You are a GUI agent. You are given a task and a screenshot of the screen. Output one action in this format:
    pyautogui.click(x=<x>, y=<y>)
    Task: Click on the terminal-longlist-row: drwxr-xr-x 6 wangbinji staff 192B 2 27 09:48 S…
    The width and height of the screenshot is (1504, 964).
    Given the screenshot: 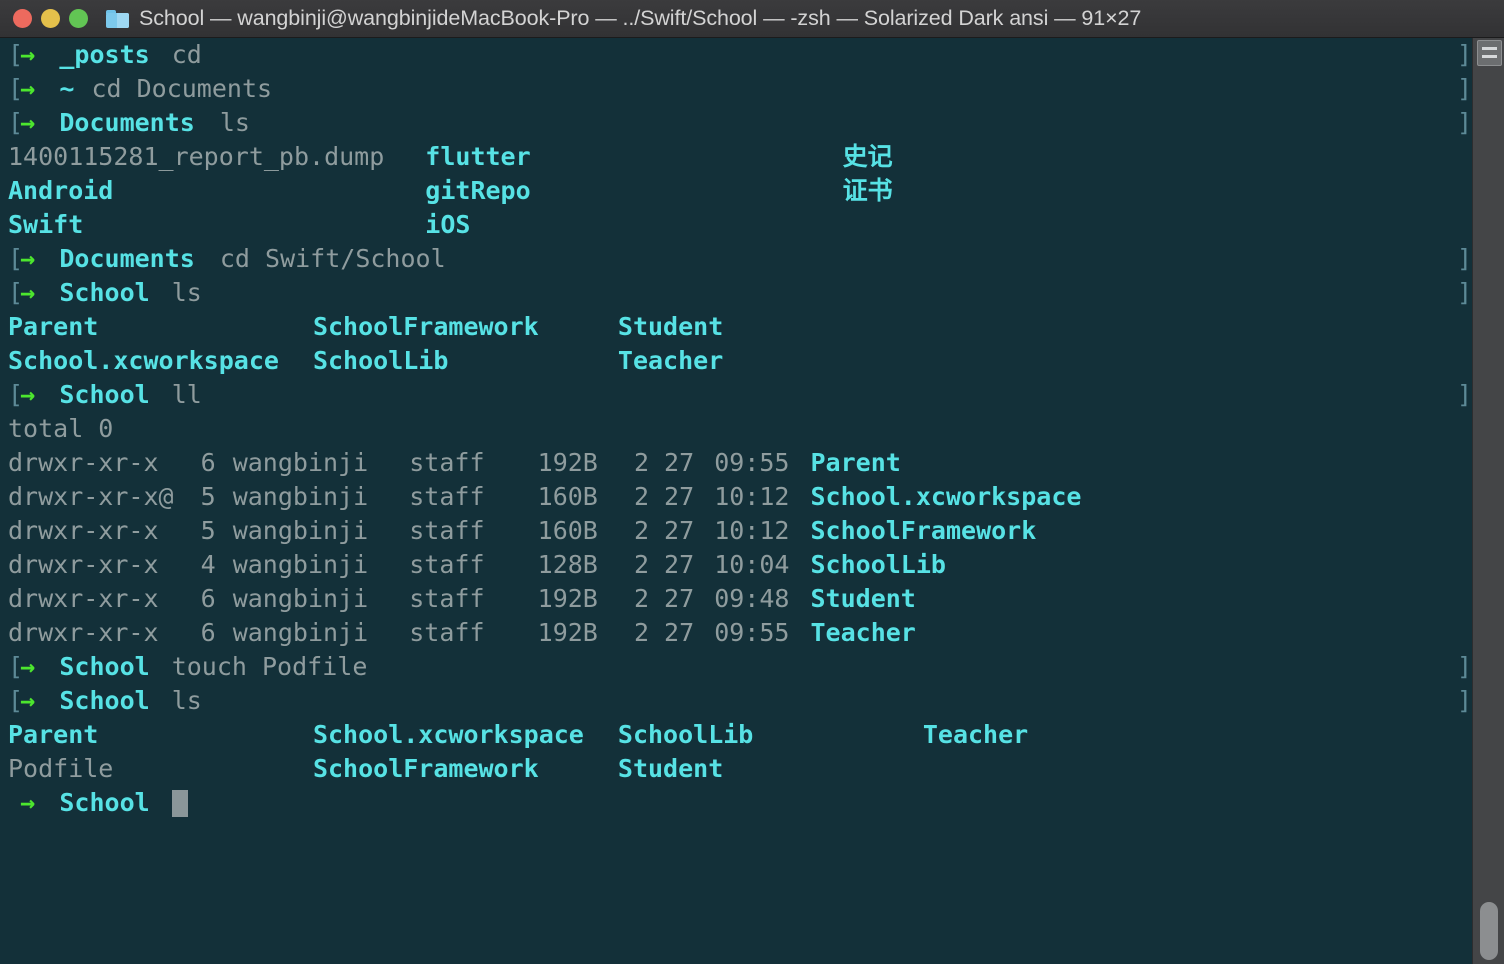 What is the action you would take?
    pyautogui.click(x=736, y=599)
    